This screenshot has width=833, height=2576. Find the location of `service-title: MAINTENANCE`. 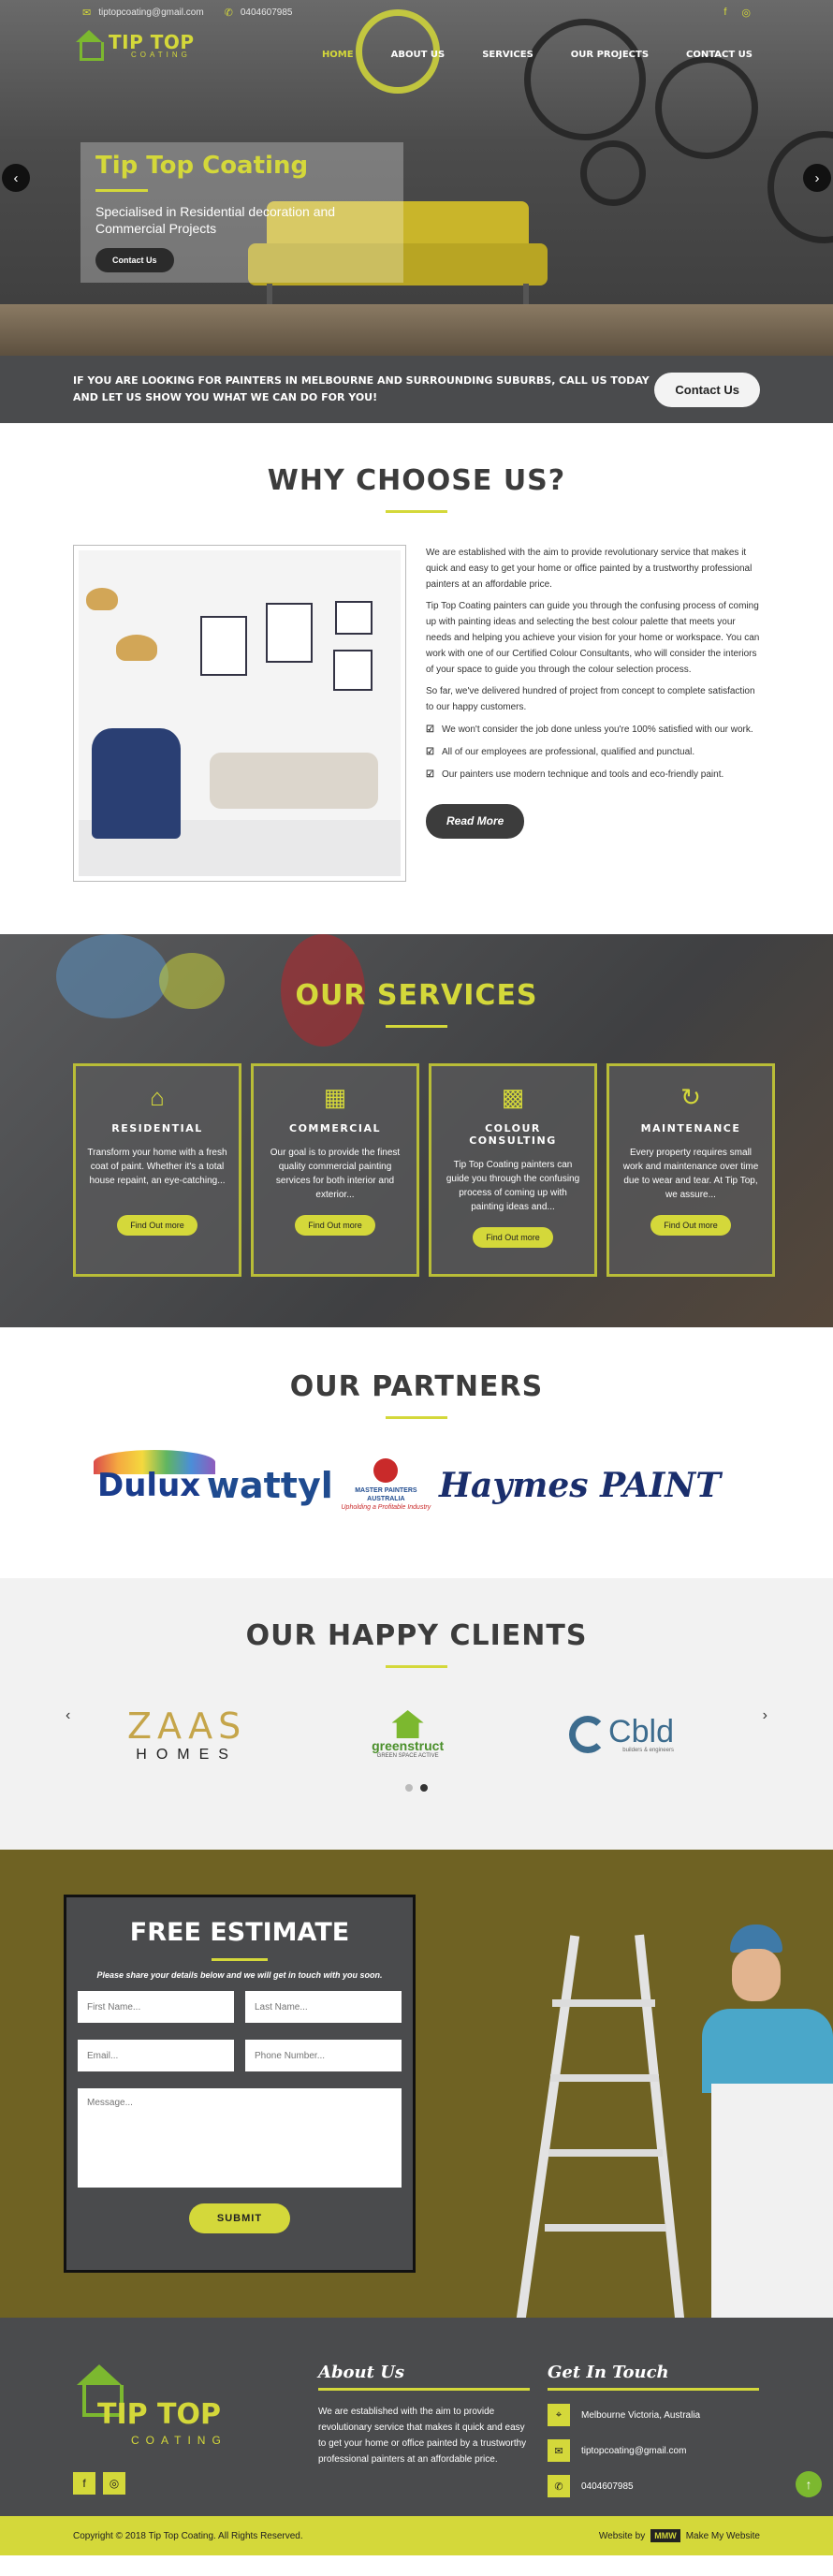

service-title: MAINTENANCE is located at coordinates (690, 1128).